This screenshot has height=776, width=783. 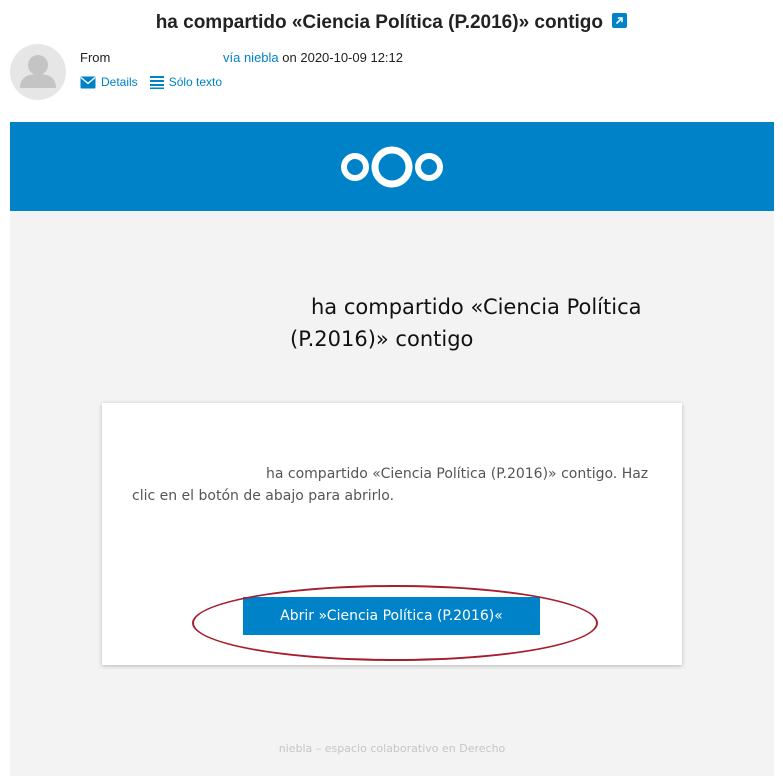 What do you see at coordinates (95, 57) in the screenshot?
I see `from-label: From` at bounding box center [95, 57].